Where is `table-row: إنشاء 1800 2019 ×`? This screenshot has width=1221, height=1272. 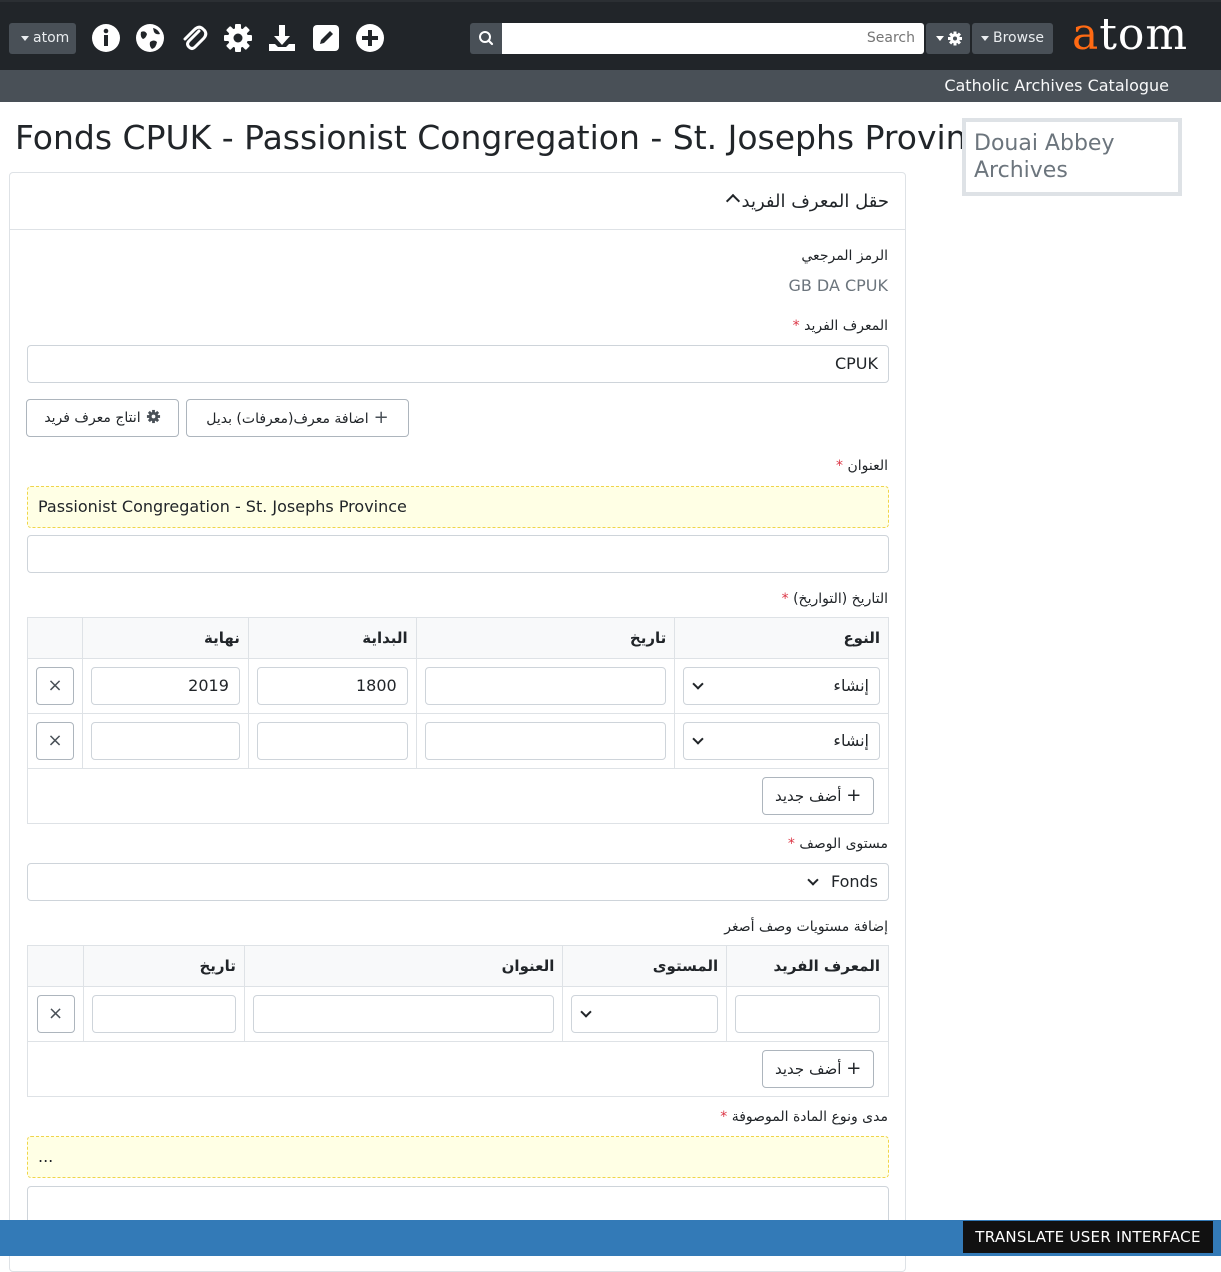 table-row: إنشاء 1800 2019 × is located at coordinates (457, 686).